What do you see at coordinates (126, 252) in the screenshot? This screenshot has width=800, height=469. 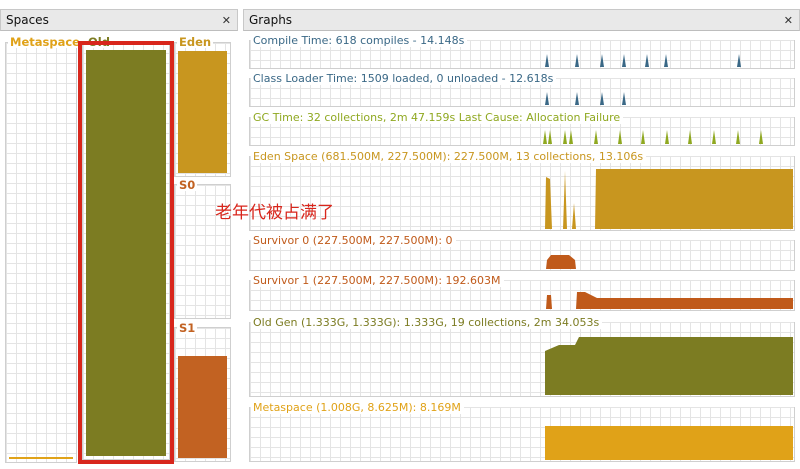 I see `annotation-highlight-box` at bounding box center [126, 252].